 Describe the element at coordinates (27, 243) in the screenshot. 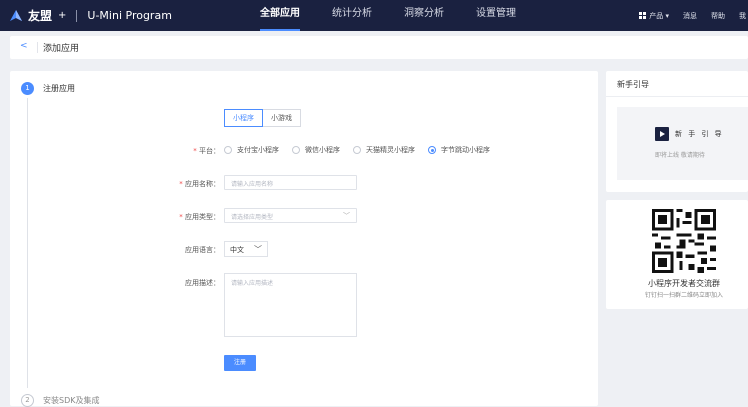

I see `step-connector` at that location.